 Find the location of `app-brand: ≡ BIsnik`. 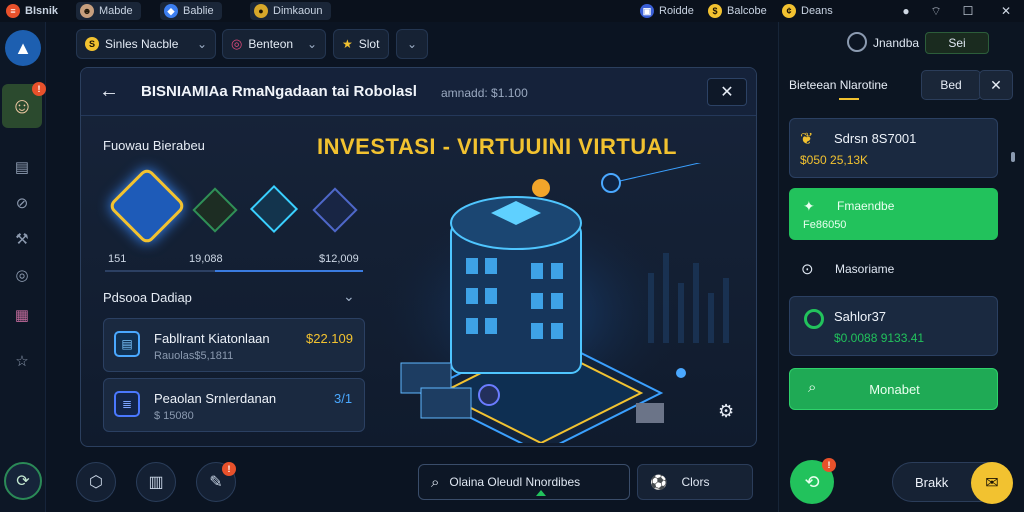

app-brand: ≡ BIsnik is located at coordinates (32, 11).